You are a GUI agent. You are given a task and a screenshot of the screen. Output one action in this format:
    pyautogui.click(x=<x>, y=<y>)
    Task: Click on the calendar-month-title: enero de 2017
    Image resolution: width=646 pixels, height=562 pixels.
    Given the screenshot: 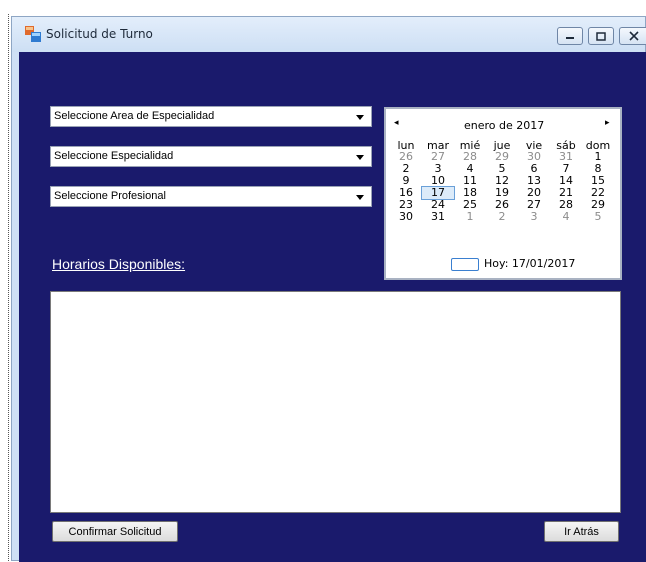 What is the action you would take?
    pyautogui.click(x=504, y=125)
    